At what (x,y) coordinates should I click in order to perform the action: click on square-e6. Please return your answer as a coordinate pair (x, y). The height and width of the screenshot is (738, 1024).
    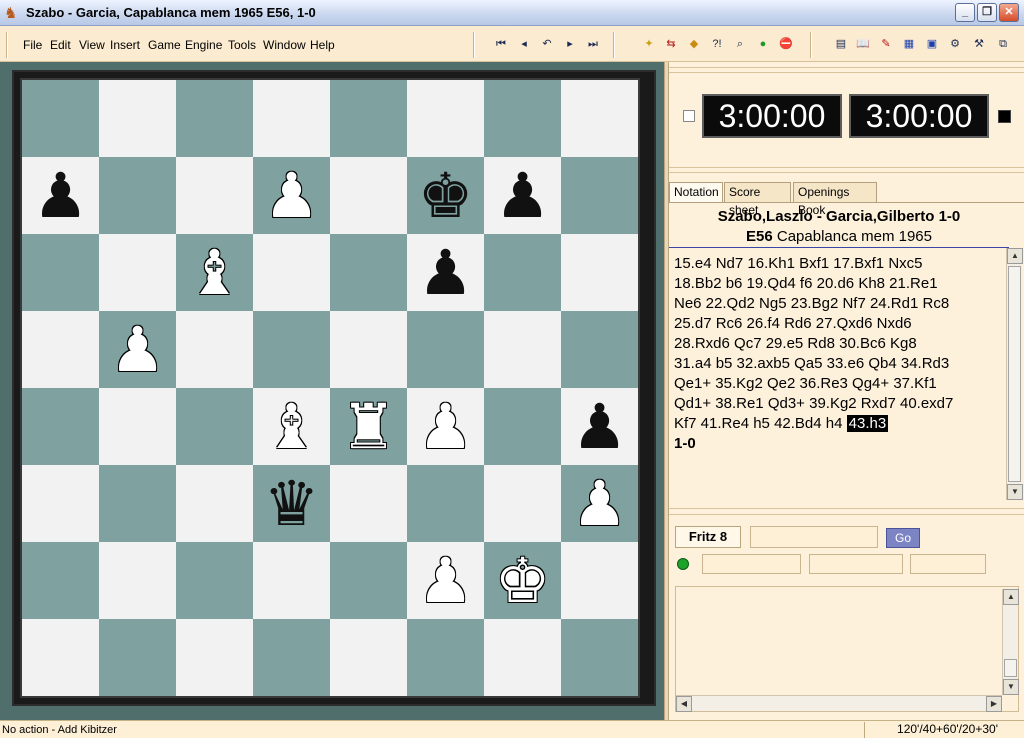
    Looking at the image, I should click on (368, 272).